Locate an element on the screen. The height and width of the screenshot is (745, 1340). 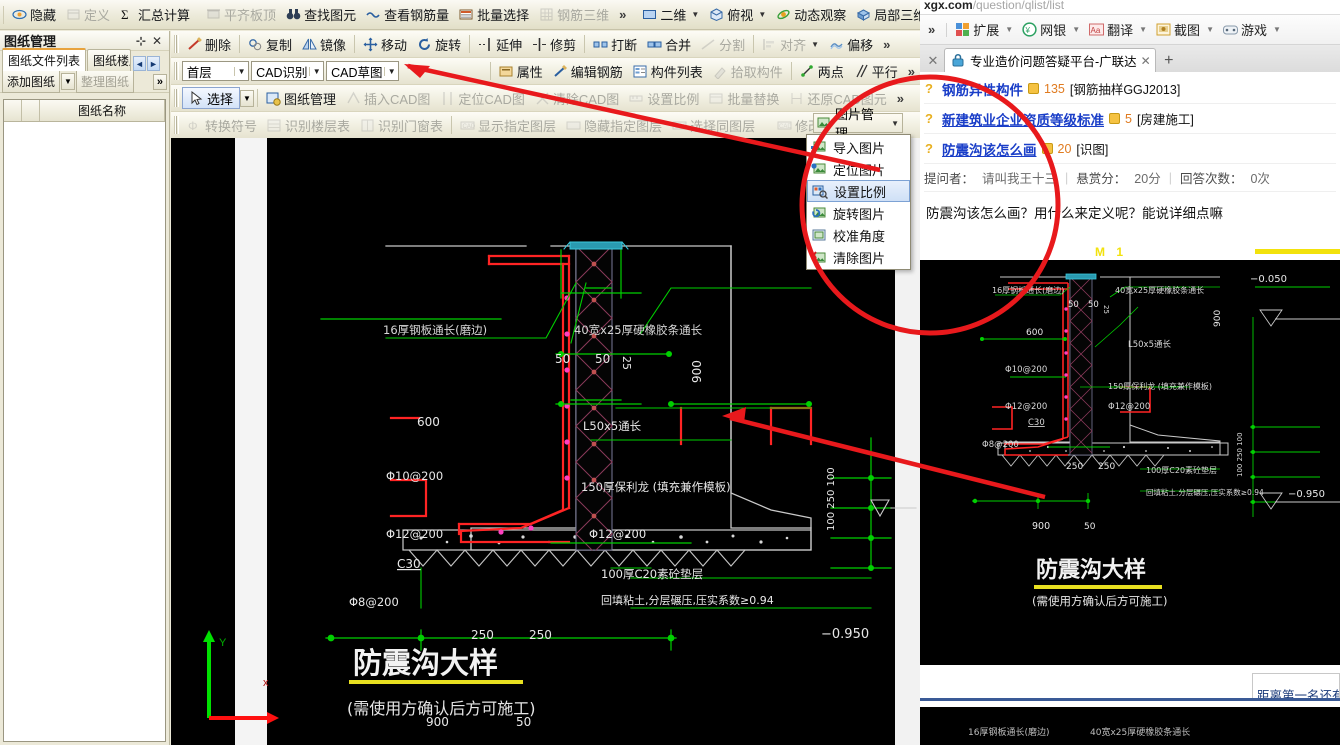
cad-sketch-select: CAD草图 ▼ is located at coordinates (363, 71).